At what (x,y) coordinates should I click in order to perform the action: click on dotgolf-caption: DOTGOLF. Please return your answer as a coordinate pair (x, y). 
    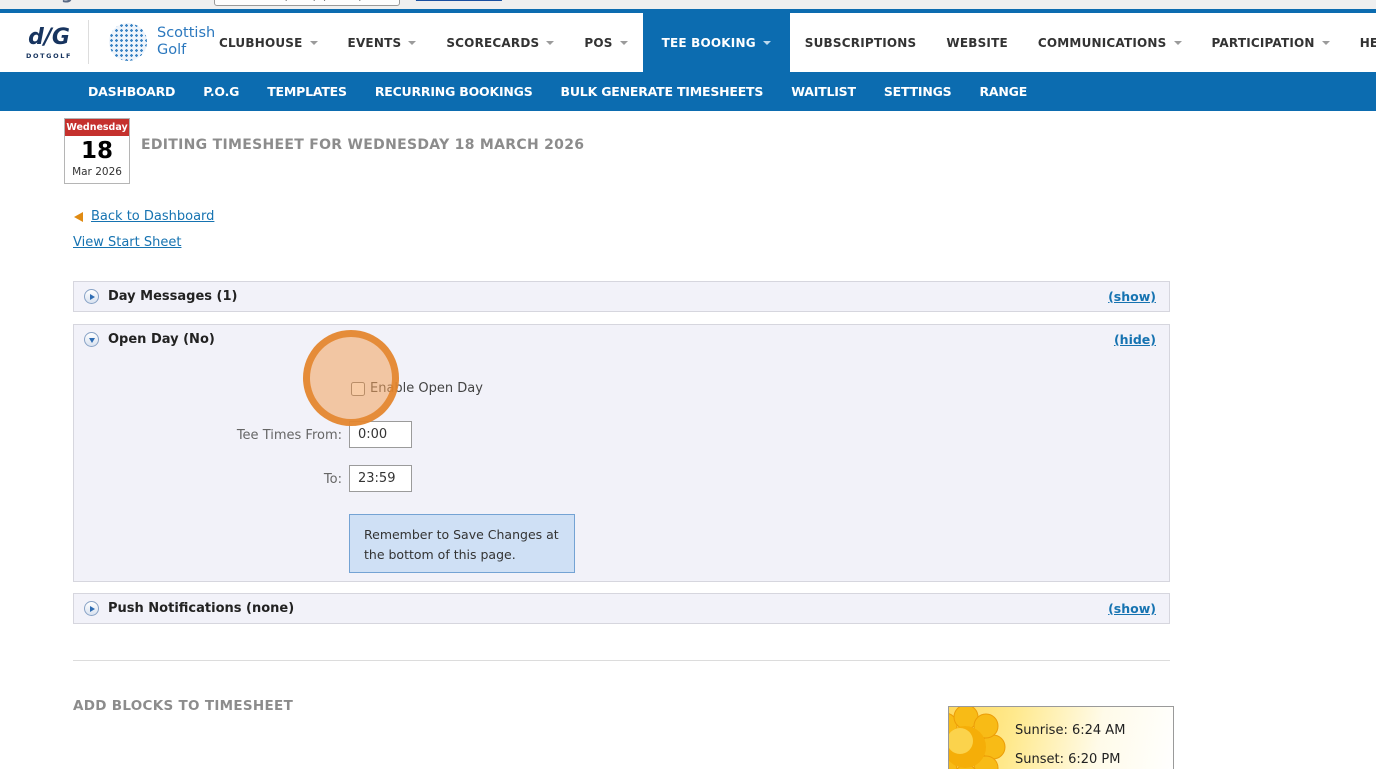
    Looking at the image, I should click on (49, 55).